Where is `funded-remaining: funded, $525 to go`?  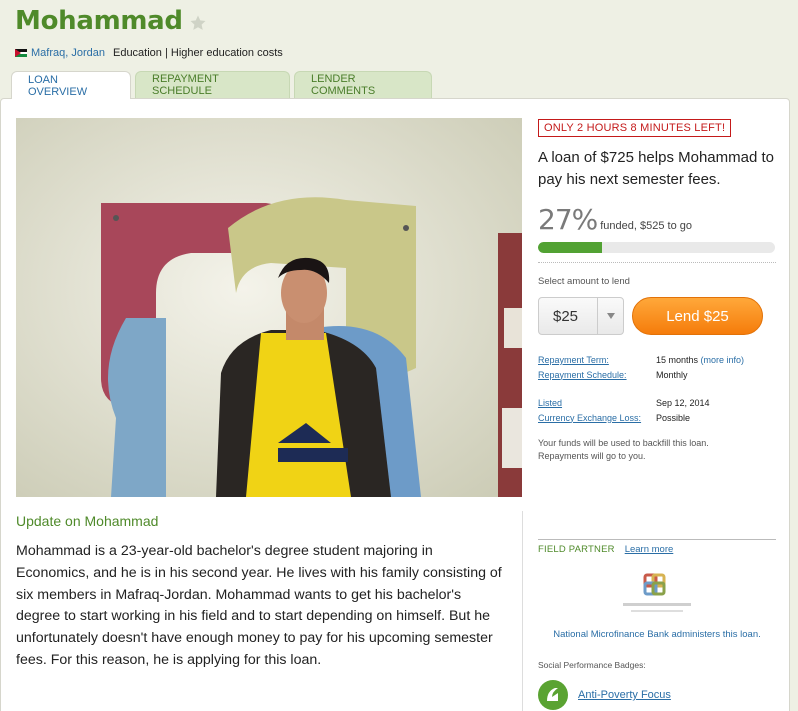 funded-remaining: funded, $525 to go is located at coordinates (646, 226).